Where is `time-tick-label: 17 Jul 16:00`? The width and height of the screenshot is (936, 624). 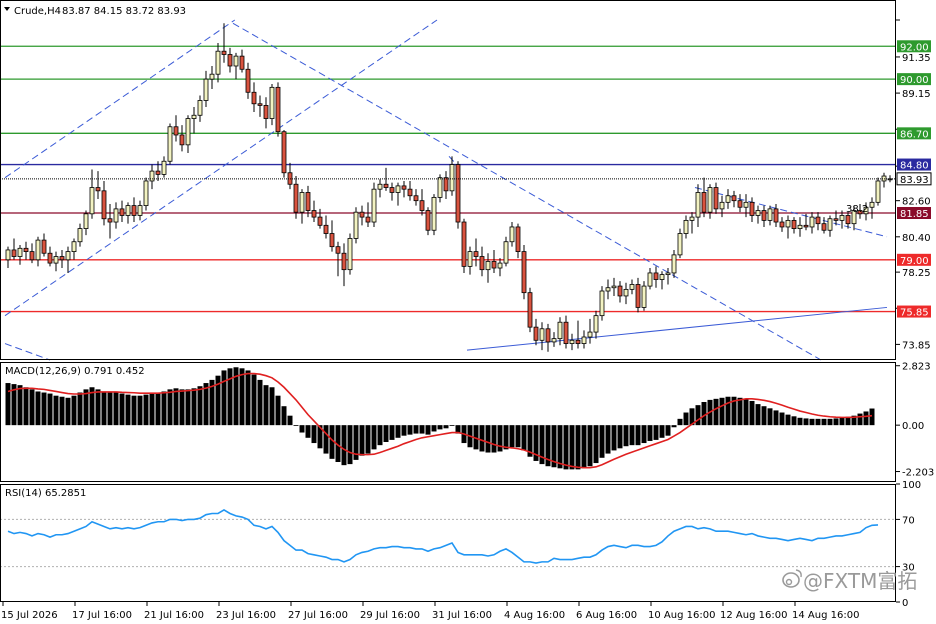 time-tick-label: 17 Jul 16:00 is located at coordinates (102, 615).